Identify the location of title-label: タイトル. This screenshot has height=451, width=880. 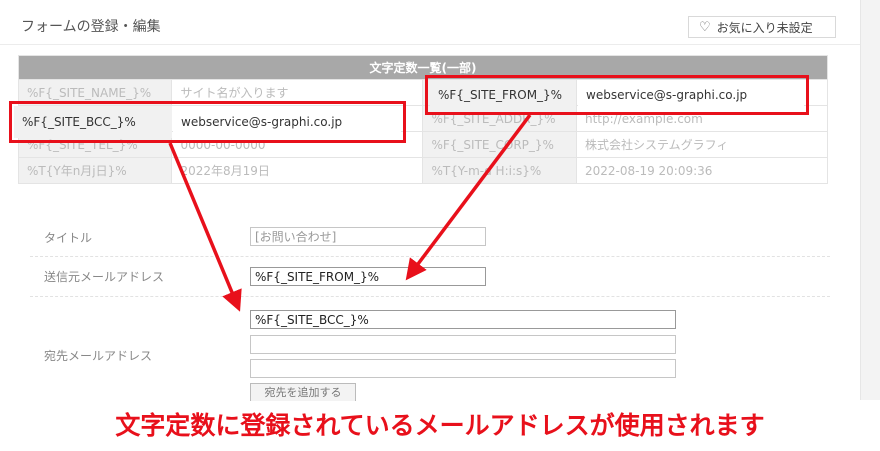
(68, 238).